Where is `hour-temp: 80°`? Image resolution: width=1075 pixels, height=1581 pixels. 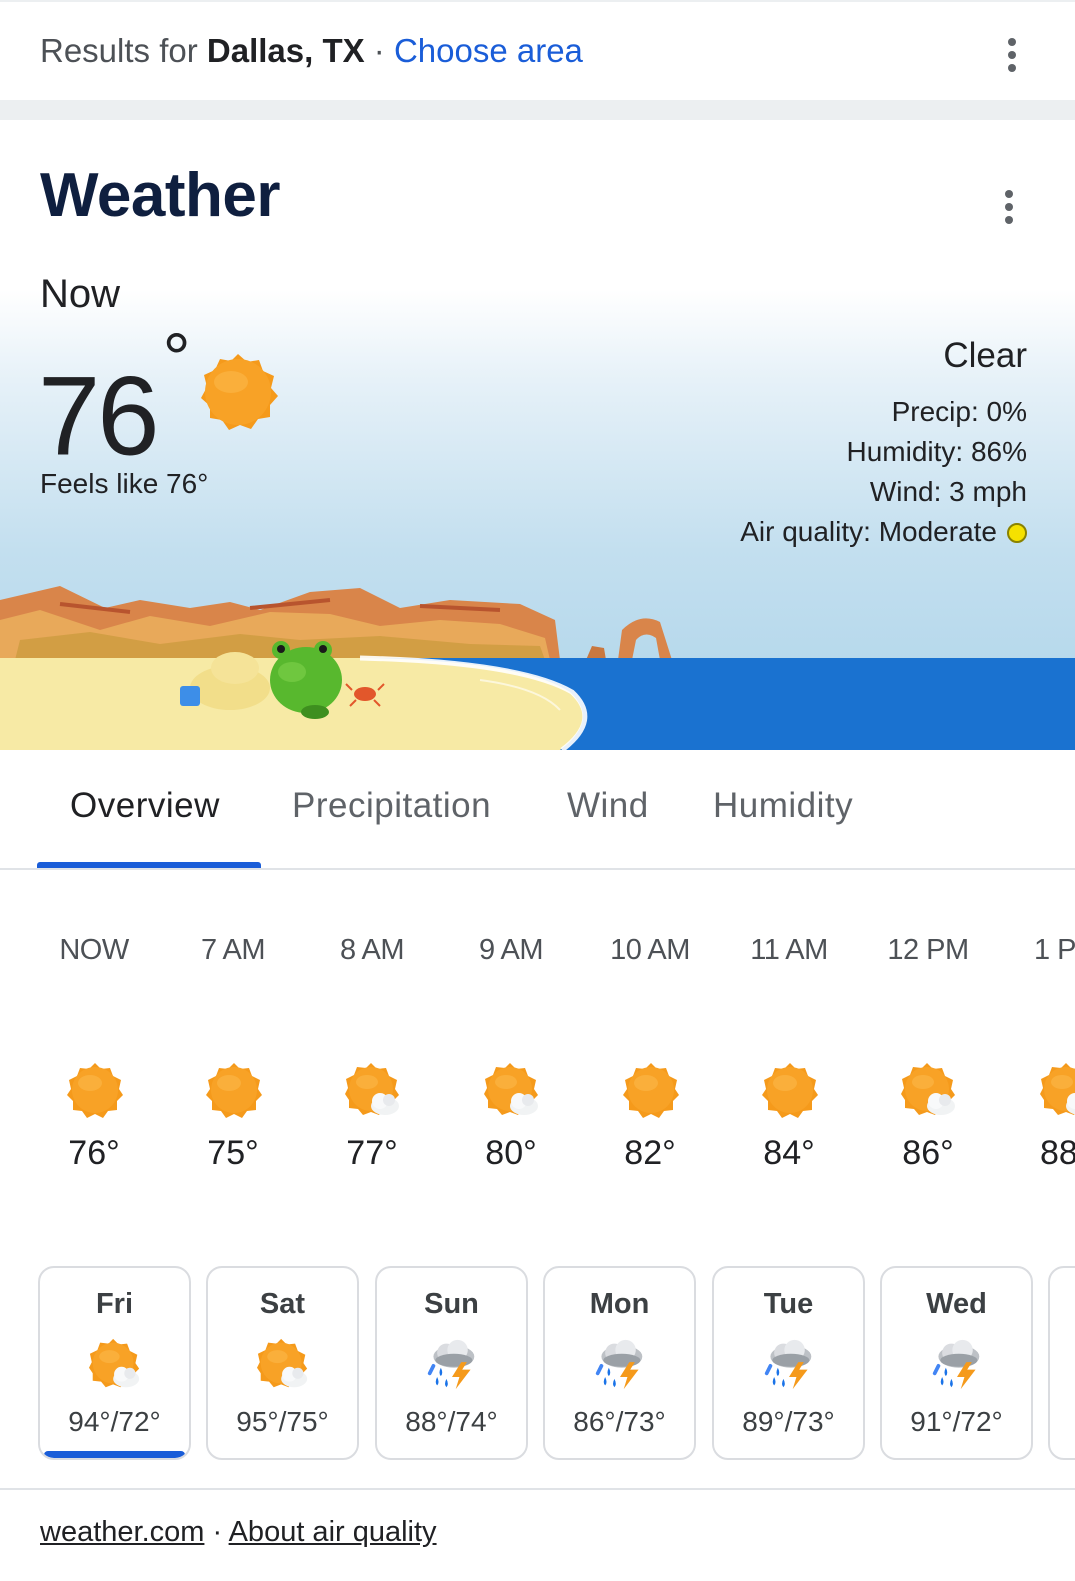 hour-temp: 80° is located at coordinates (511, 1153).